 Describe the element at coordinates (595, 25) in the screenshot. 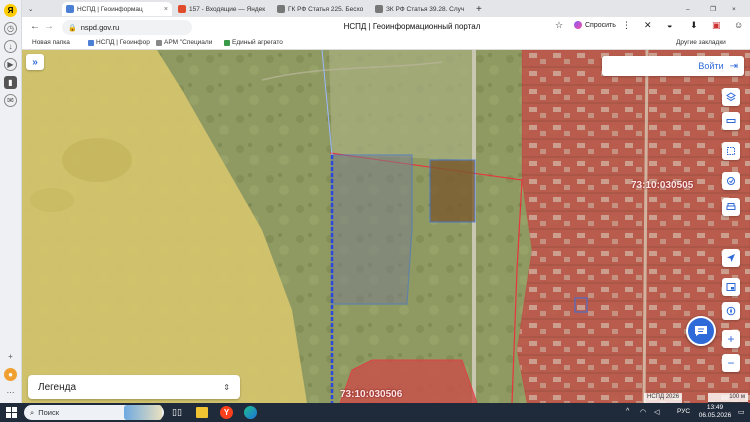

I see `ask-alice-button: Спросить` at that location.